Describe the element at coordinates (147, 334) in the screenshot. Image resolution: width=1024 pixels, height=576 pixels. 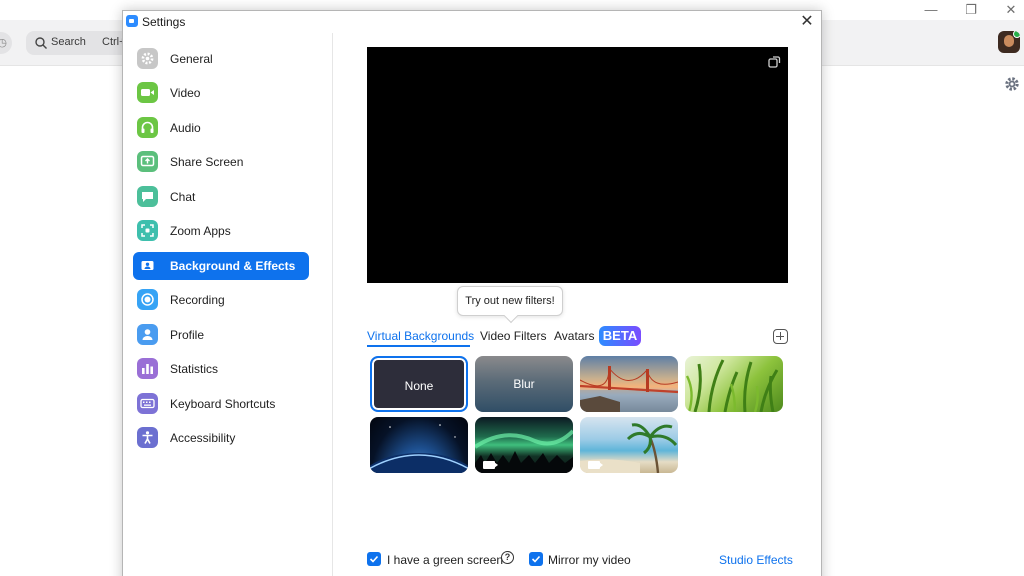
I see `profile-icon` at that location.